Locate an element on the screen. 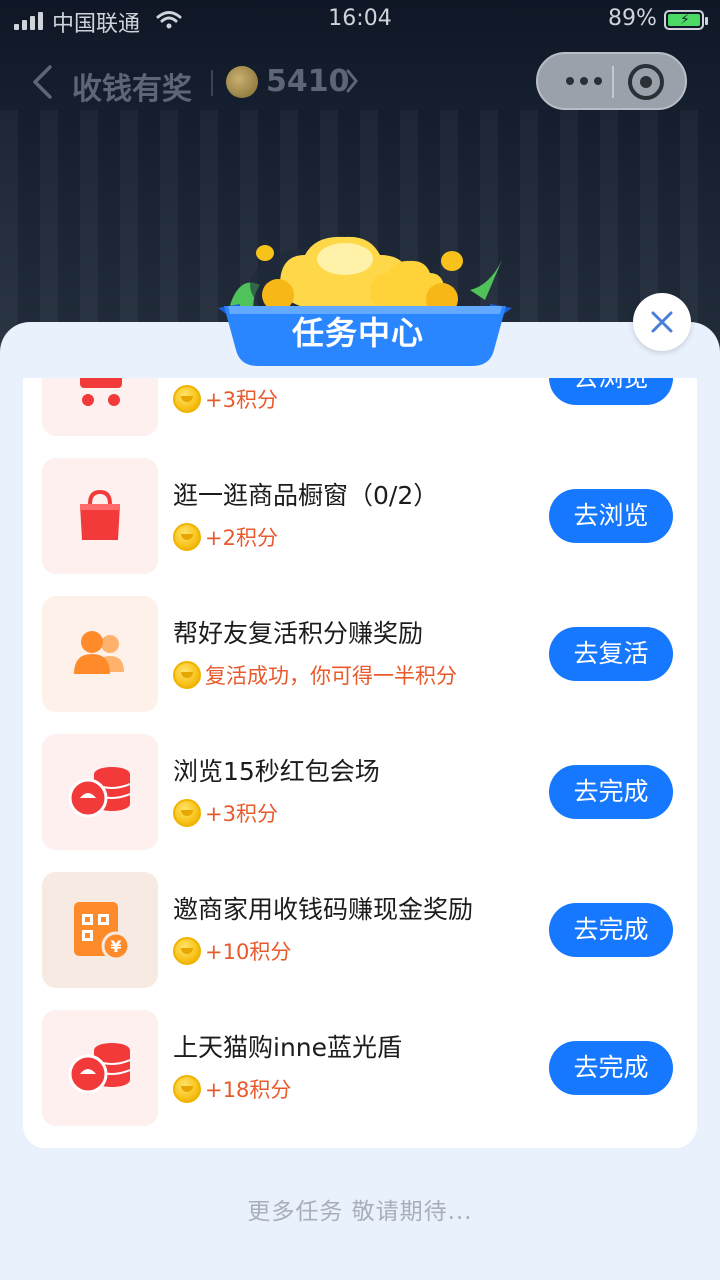  status-bar: 中国联通 16:04 89% ⚡ is located at coordinates (360, 20).